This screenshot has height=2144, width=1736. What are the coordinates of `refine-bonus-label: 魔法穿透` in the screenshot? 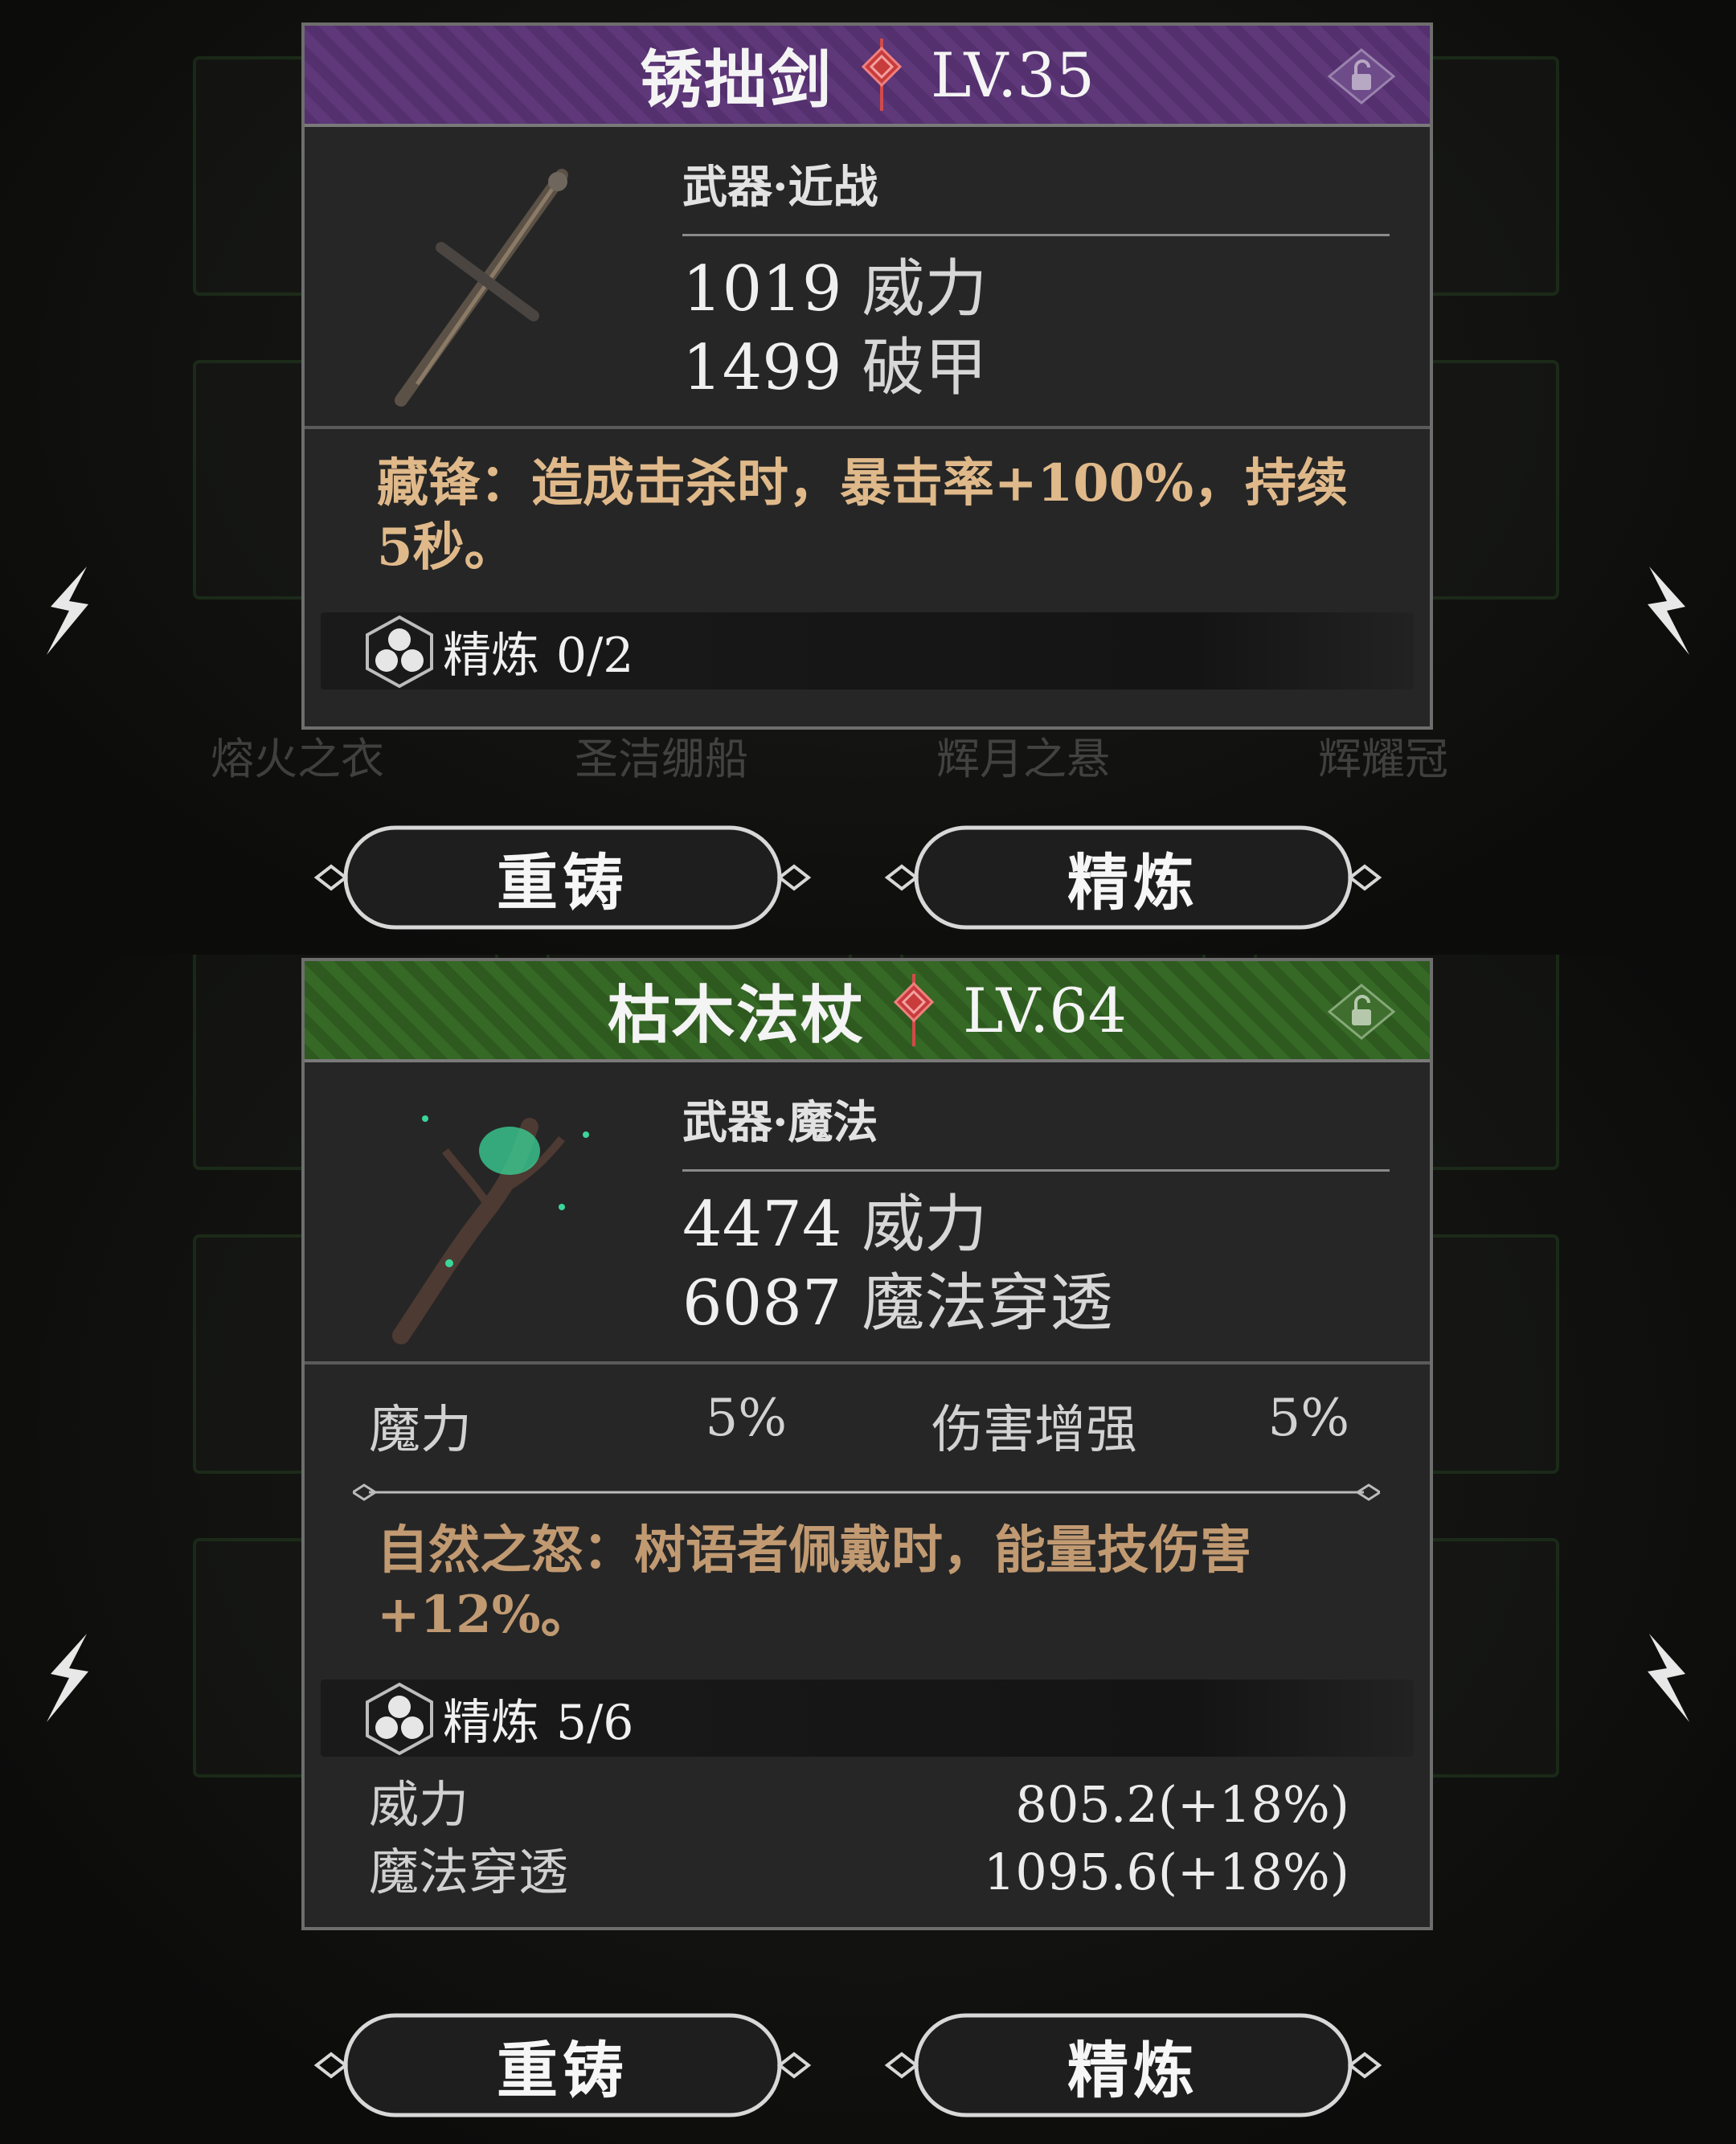 It's located at (469, 1872).